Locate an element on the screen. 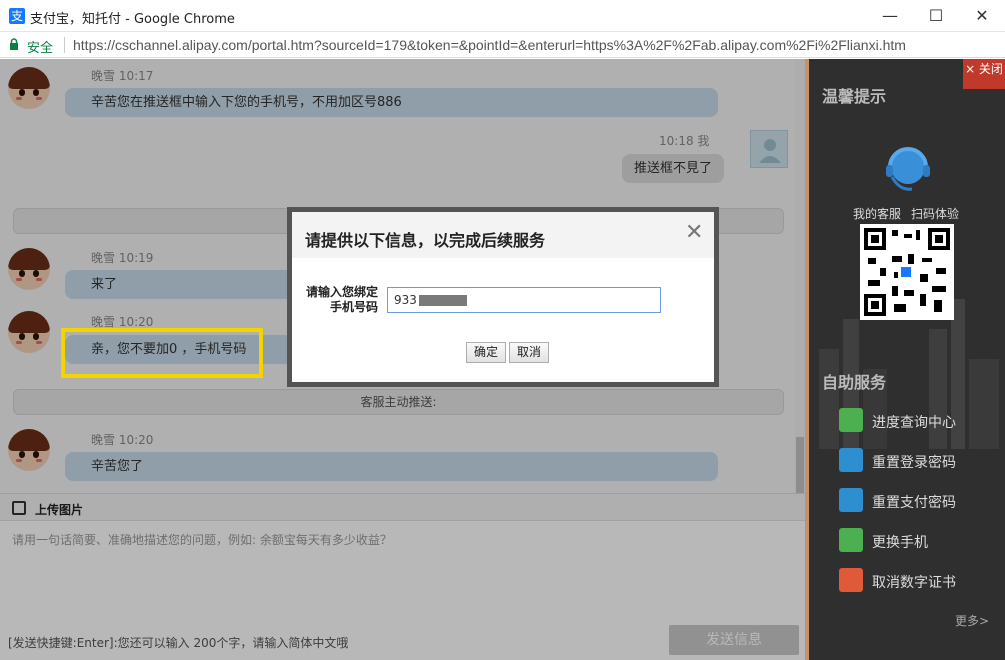 The height and width of the screenshot is (660, 1005). tips-title: 温馨提示 is located at coordinates (854, 96).